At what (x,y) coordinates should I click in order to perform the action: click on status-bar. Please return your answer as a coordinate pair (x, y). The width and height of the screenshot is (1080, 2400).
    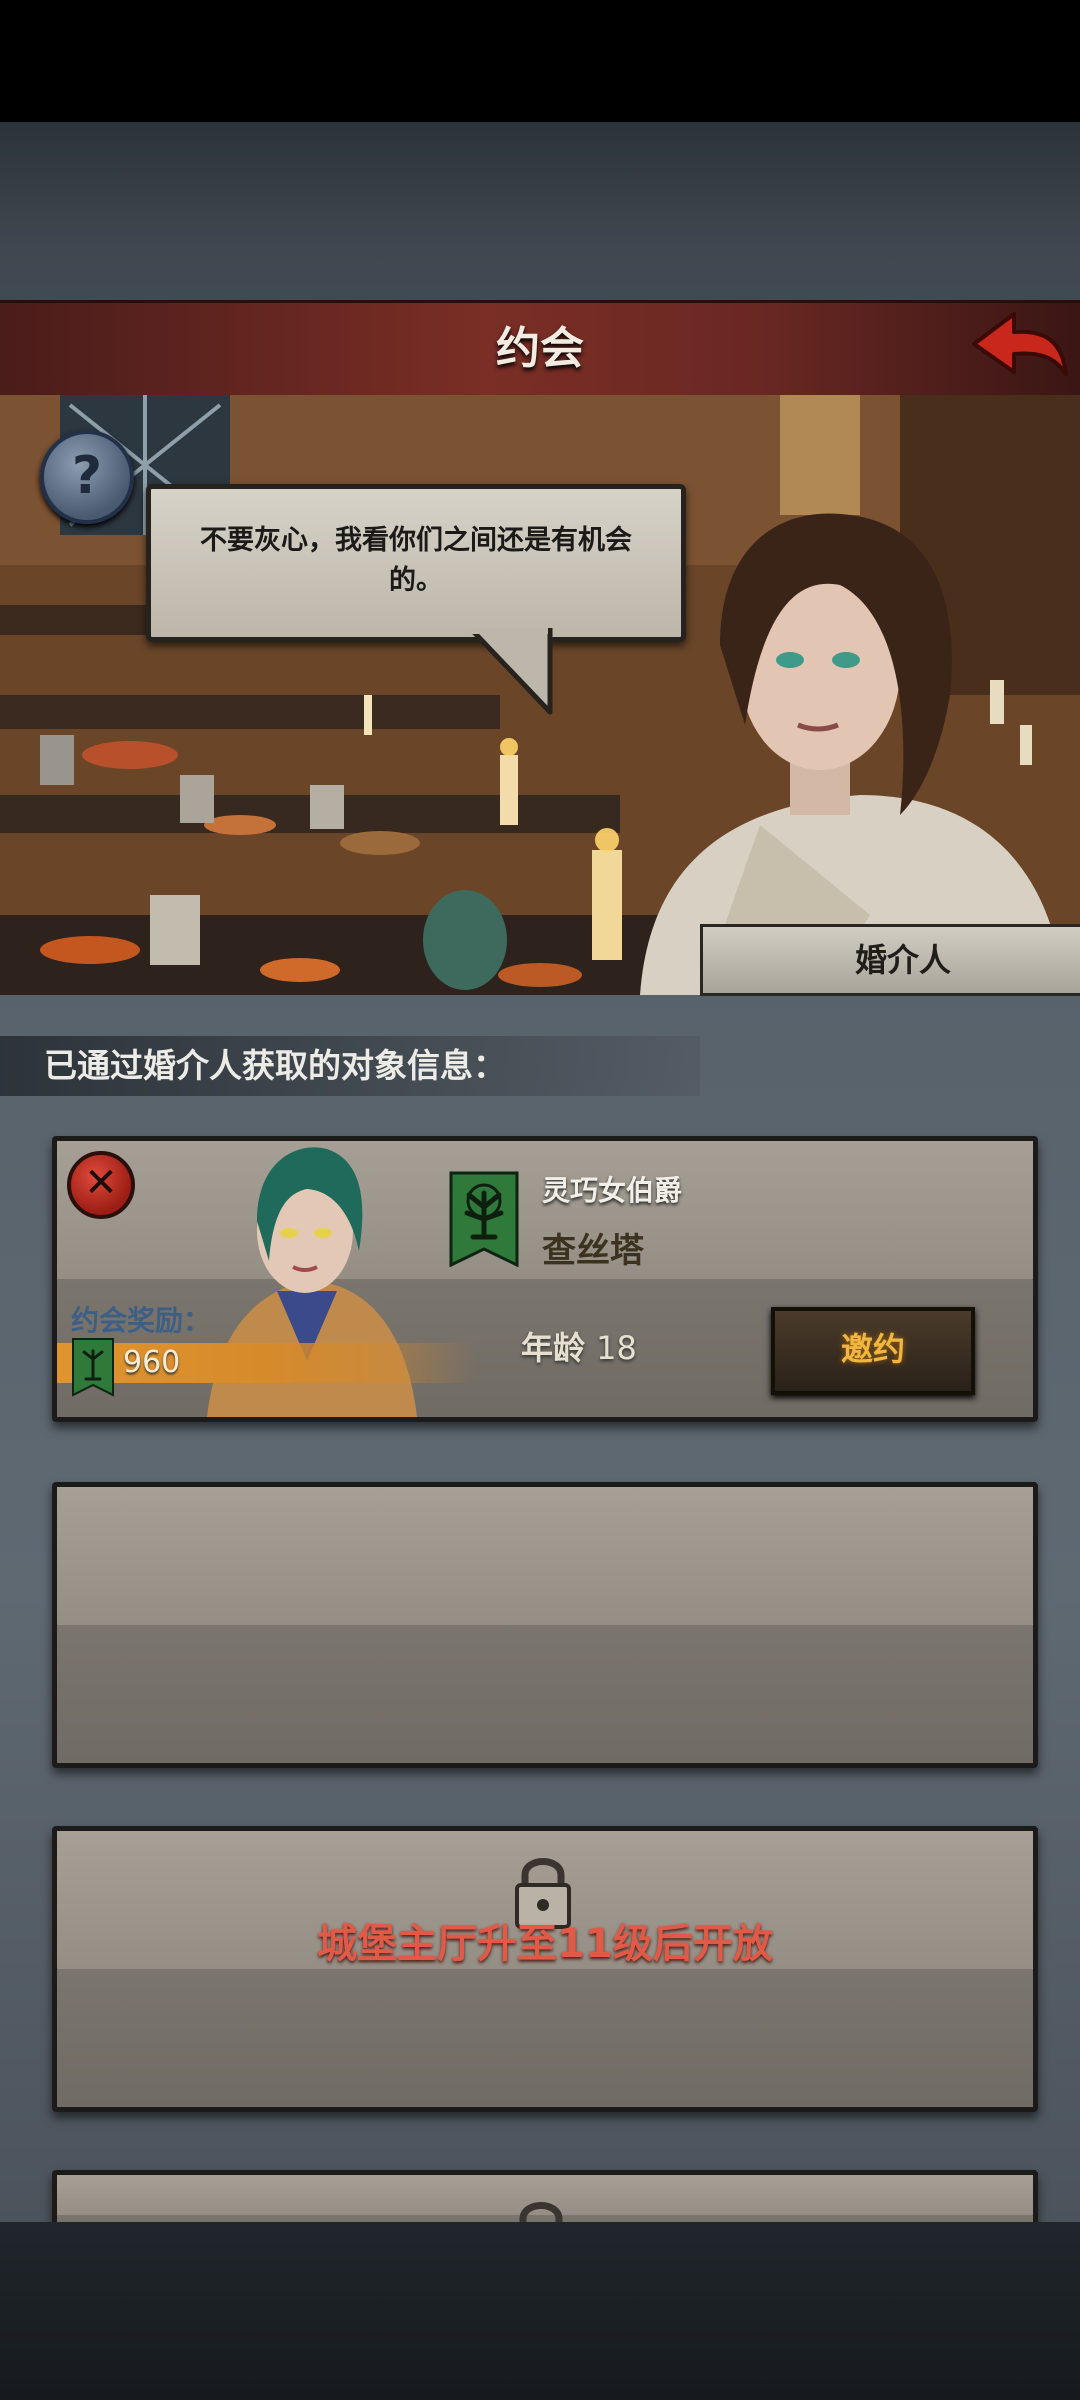
    Looking at the image, I should click on (540, 61).